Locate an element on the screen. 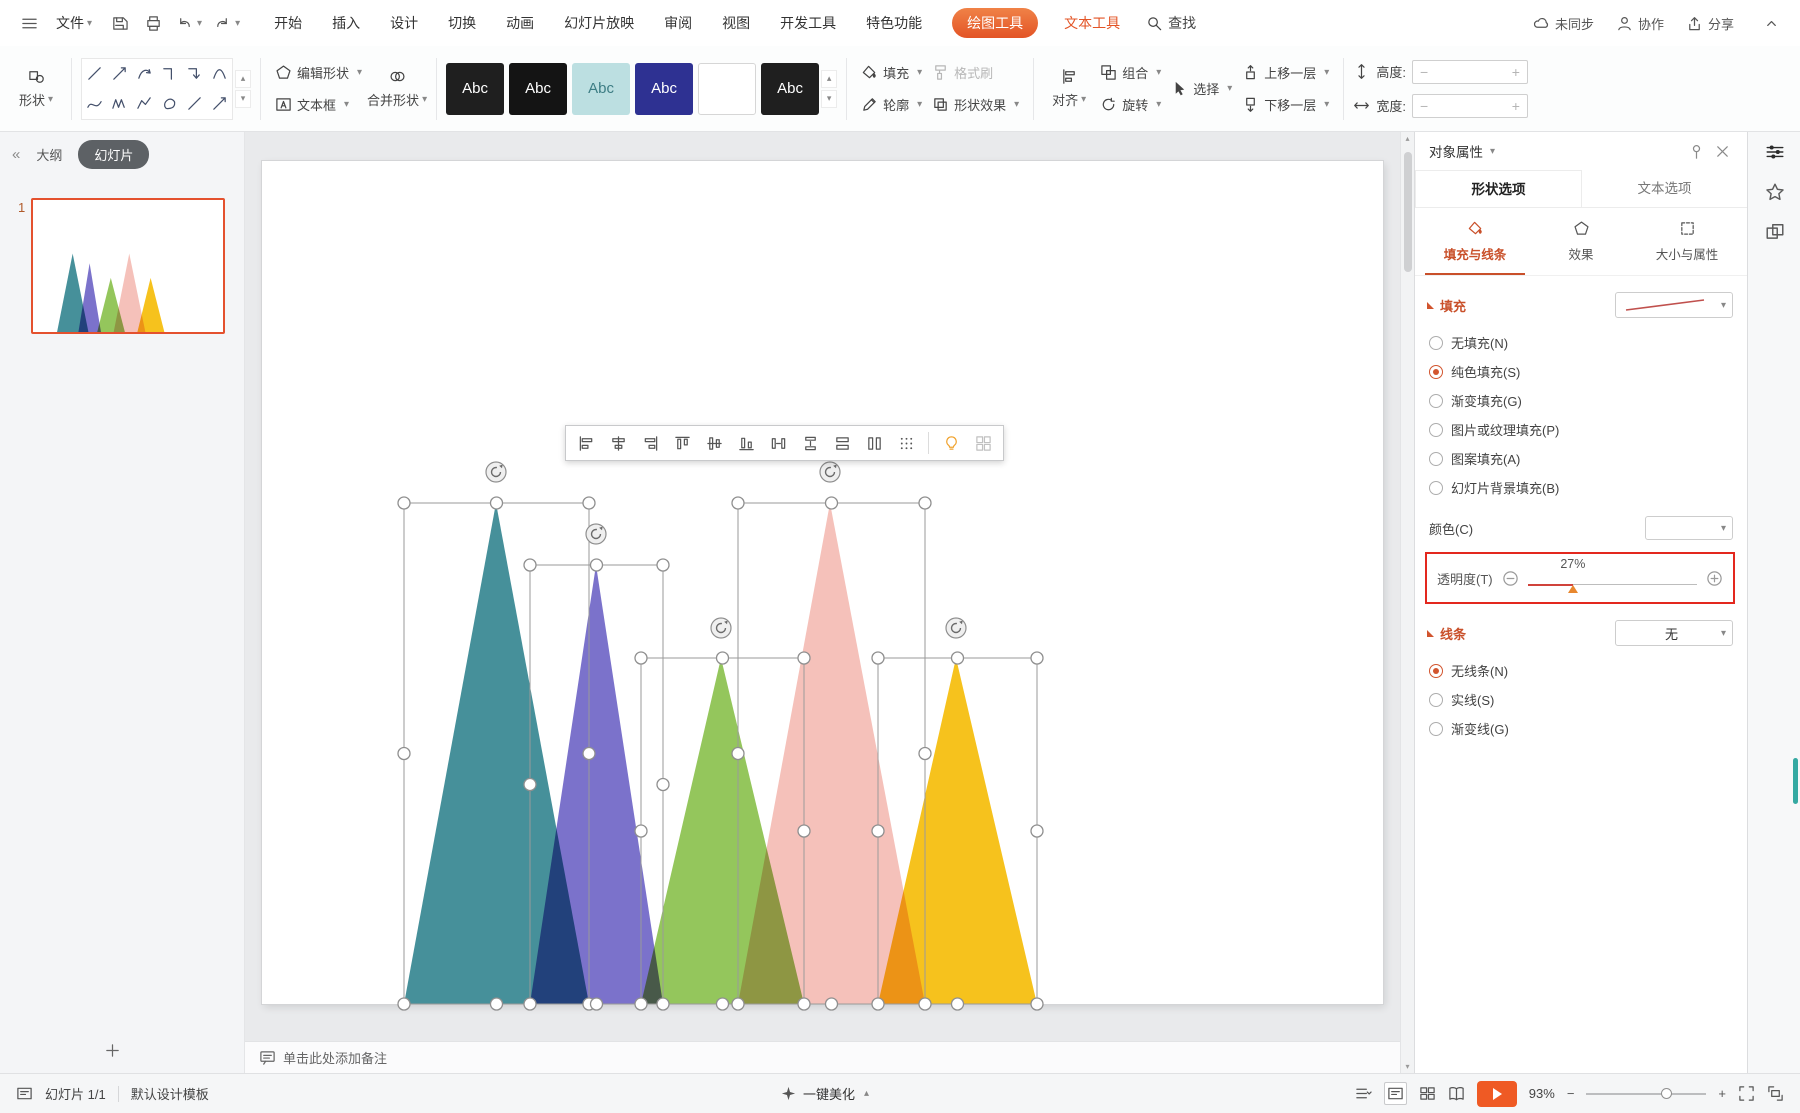 Image resolution: width=1800 pixels, height=1113 pixels. share-button: 分享 is located at coordinates (1710, 23).